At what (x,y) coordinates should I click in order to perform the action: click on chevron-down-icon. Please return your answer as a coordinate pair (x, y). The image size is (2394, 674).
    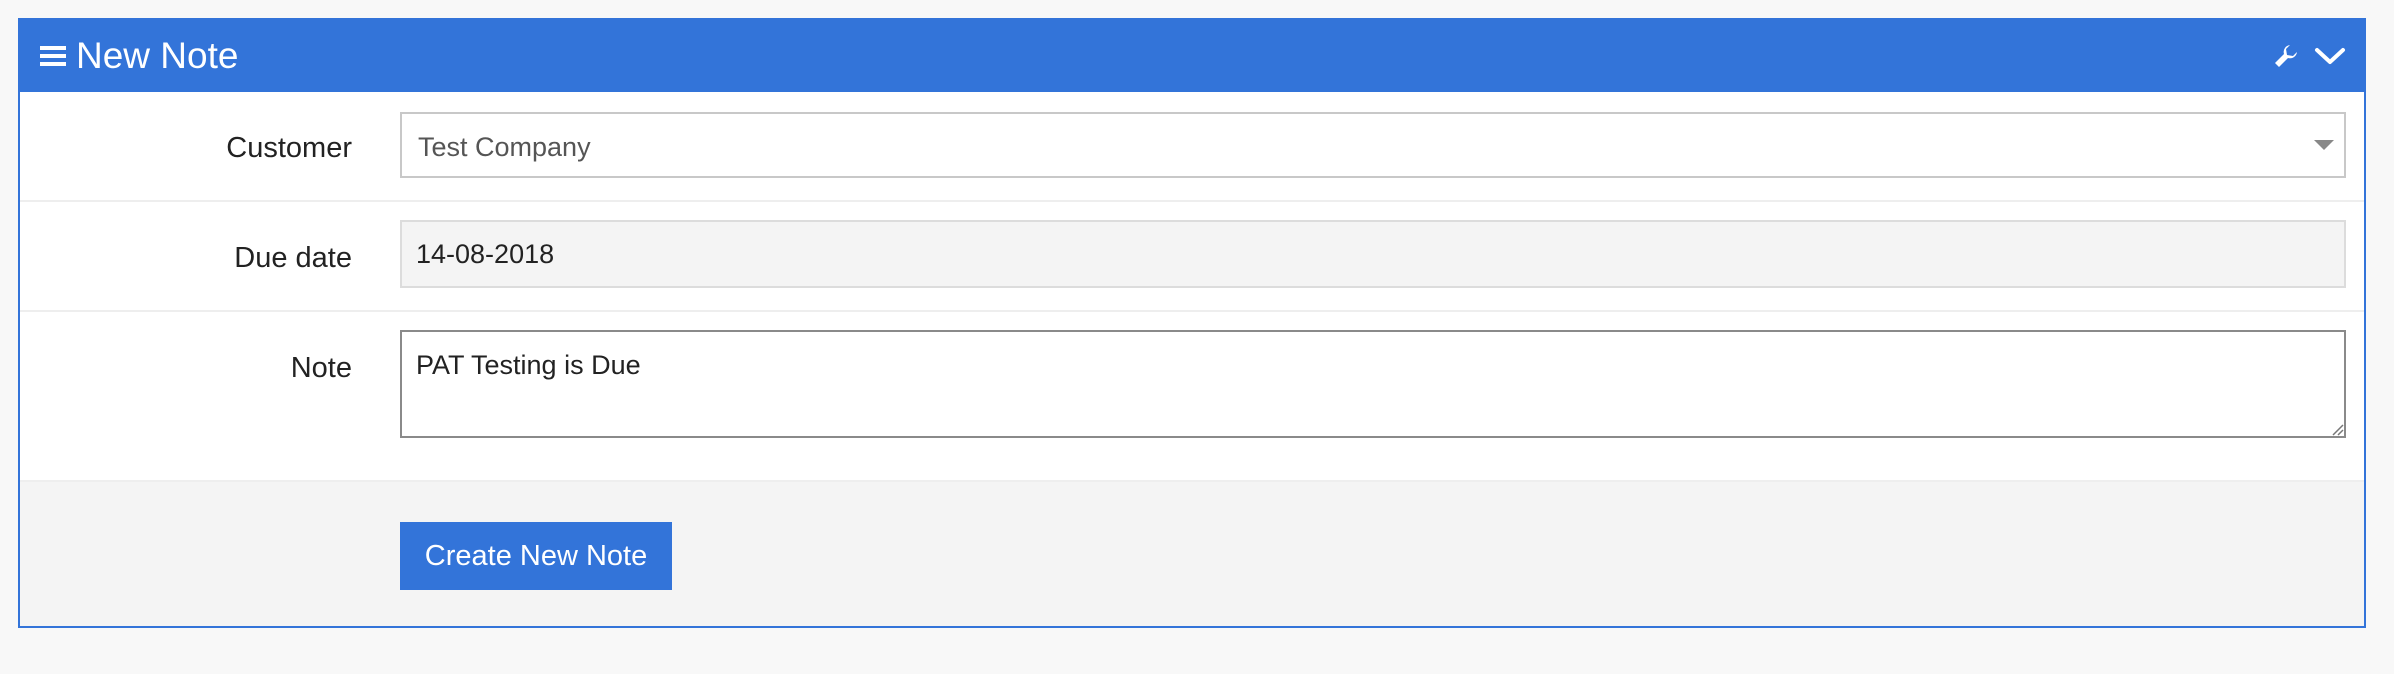
    Looking at the image, I should click on (2330, 56).